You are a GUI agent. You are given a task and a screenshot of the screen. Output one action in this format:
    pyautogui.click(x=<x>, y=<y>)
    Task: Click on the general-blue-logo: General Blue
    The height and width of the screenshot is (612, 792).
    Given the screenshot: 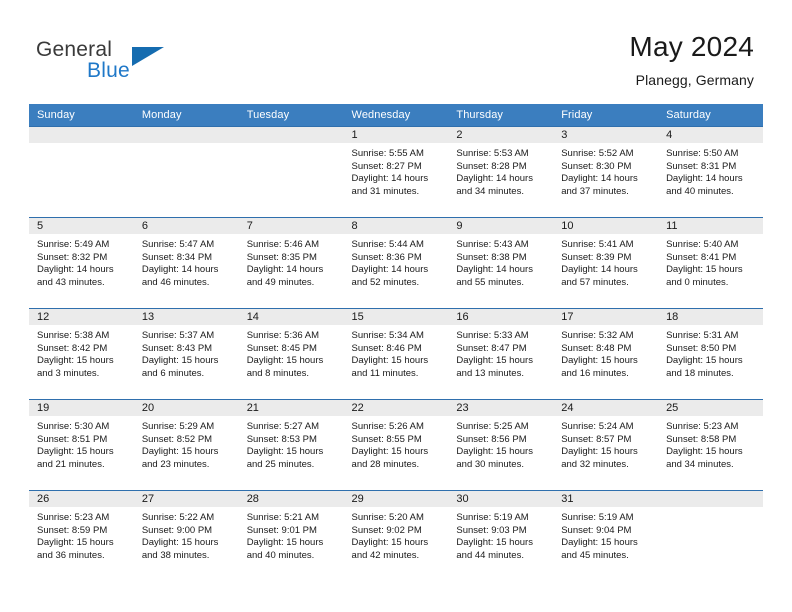 What is the action you would take?
    pyautogui.click(x=136, y=63)
    